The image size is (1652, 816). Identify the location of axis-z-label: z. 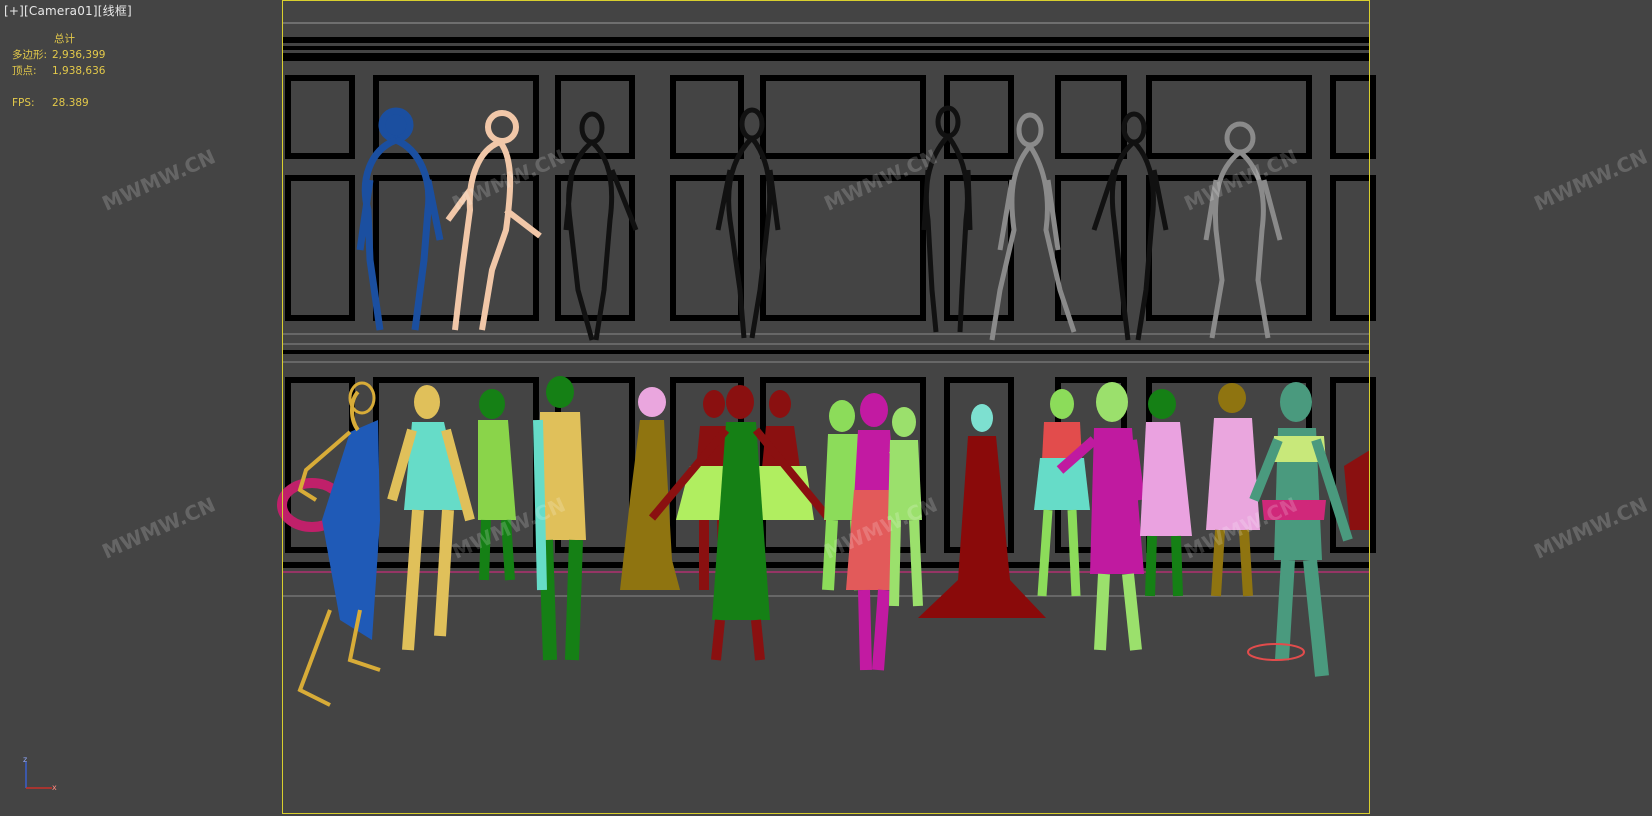
(25, 759).